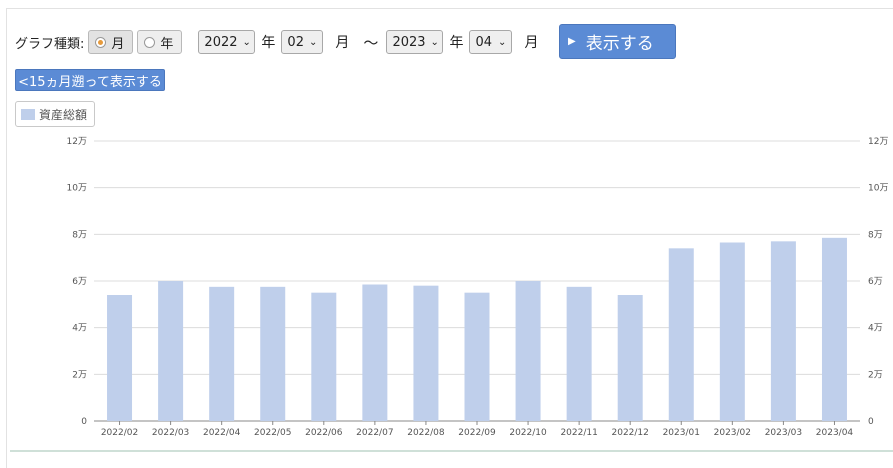 The image size is (893, 468). Describe the element at coordinates (528, 433) in the screenshot. I see `x-tick-label: 2022/10` at that location.